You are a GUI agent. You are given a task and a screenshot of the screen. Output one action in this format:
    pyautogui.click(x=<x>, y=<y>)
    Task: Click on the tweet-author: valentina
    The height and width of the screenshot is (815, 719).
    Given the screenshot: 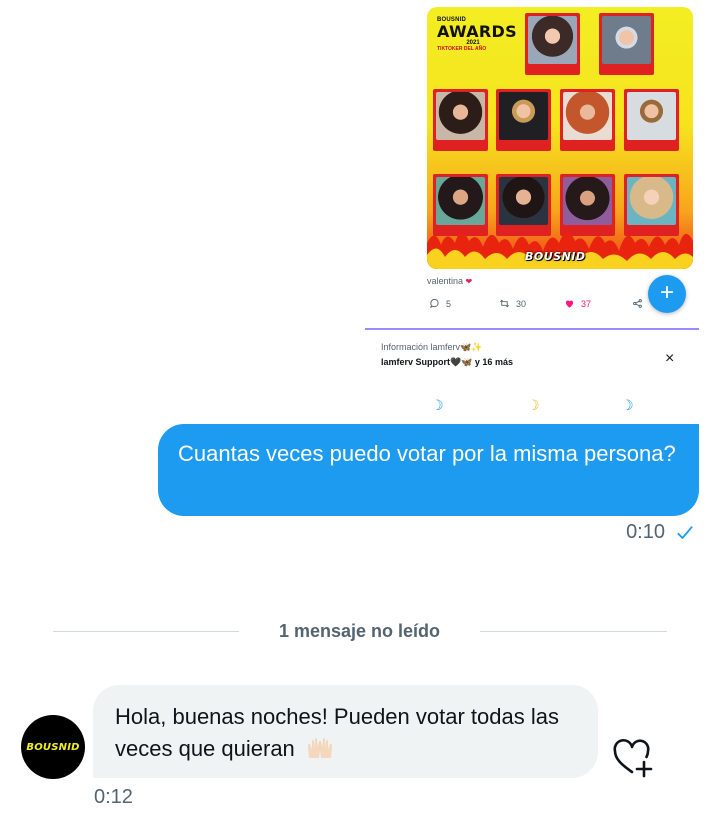 What is the action you would take?
    pyautogui.click(x=445, y=281)
    